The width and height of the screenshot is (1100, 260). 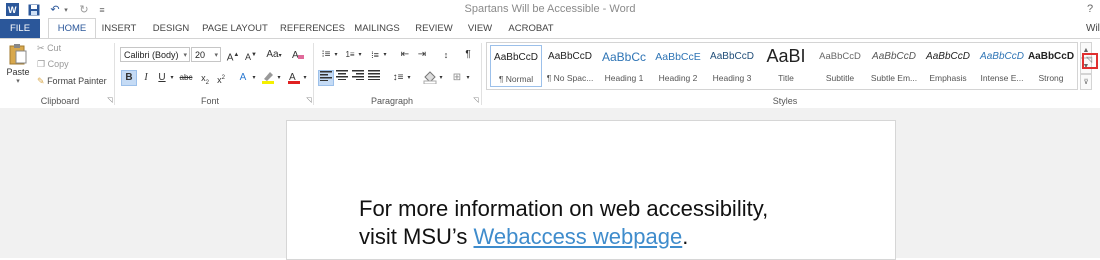 What do you see at coordinates (129, 78) in the screenshot?
I see `bold-button: B` at bounding box center [129, 78].